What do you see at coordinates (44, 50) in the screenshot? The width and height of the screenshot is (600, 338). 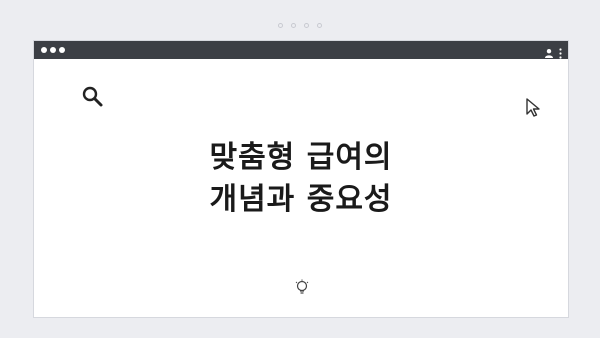 I see `close-window-button` at bounding box center [44, 50].